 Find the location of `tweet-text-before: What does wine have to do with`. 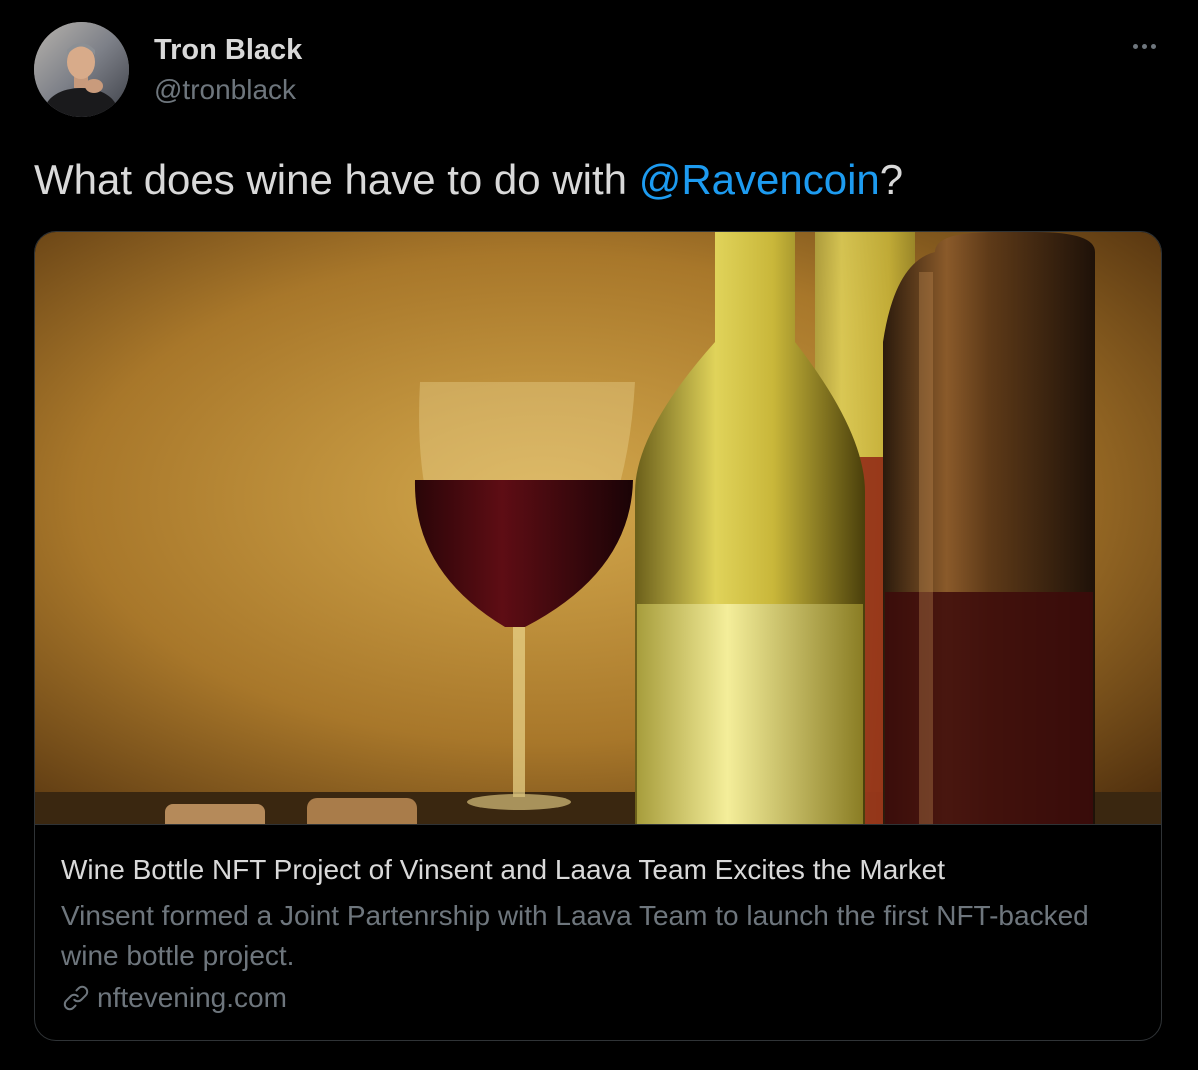

tweet-text-before: What does wine have to do with is located at coordinates (336, 179).